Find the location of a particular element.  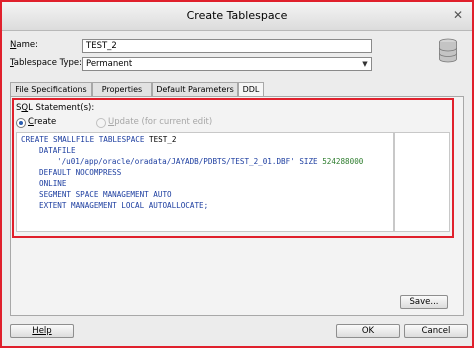

chevron-down-icon: ▼ is located at coordinates (365, 64).